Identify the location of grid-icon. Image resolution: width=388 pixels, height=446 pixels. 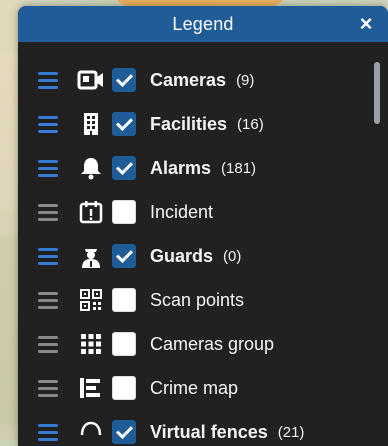
(91, 344).